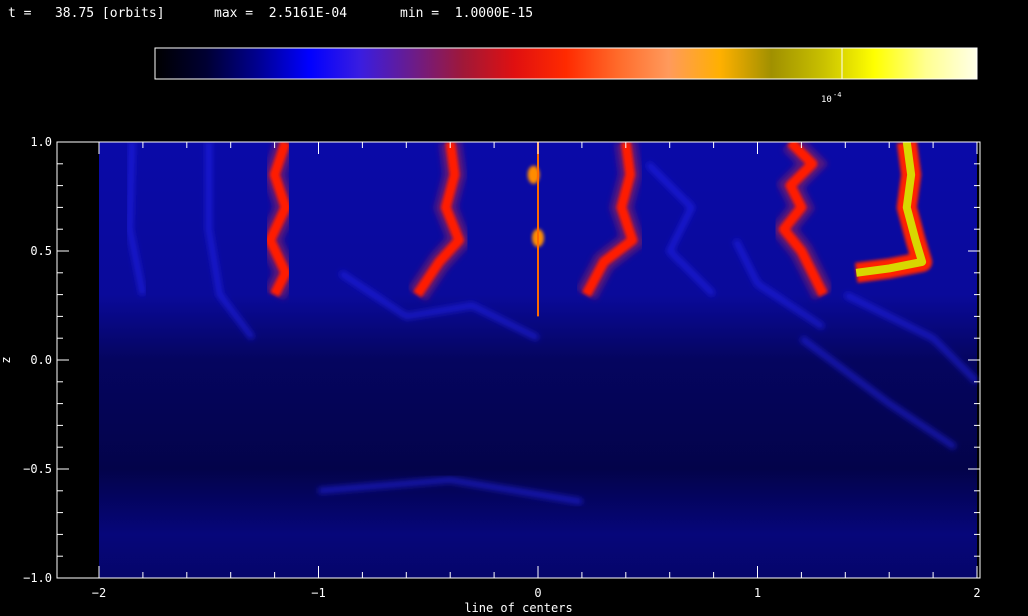 The height and width of the screenshot is (616, 1028). What do you see at coordinates (537, 593) in the screenshot?
I see `x-tick-label: 0` at bounding box center [537, 593].